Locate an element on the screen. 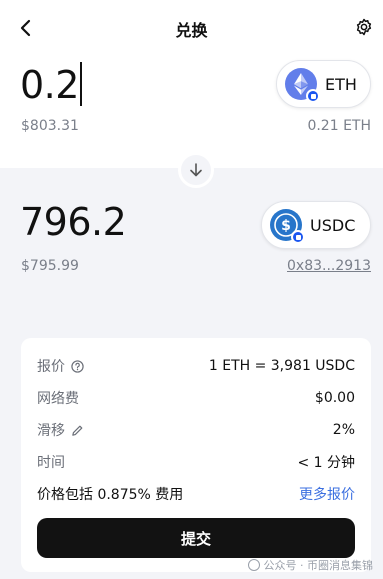 This screenshot has width=383, height=579. pay-amount-input: 0.2 is located at coordinates (51, 84).